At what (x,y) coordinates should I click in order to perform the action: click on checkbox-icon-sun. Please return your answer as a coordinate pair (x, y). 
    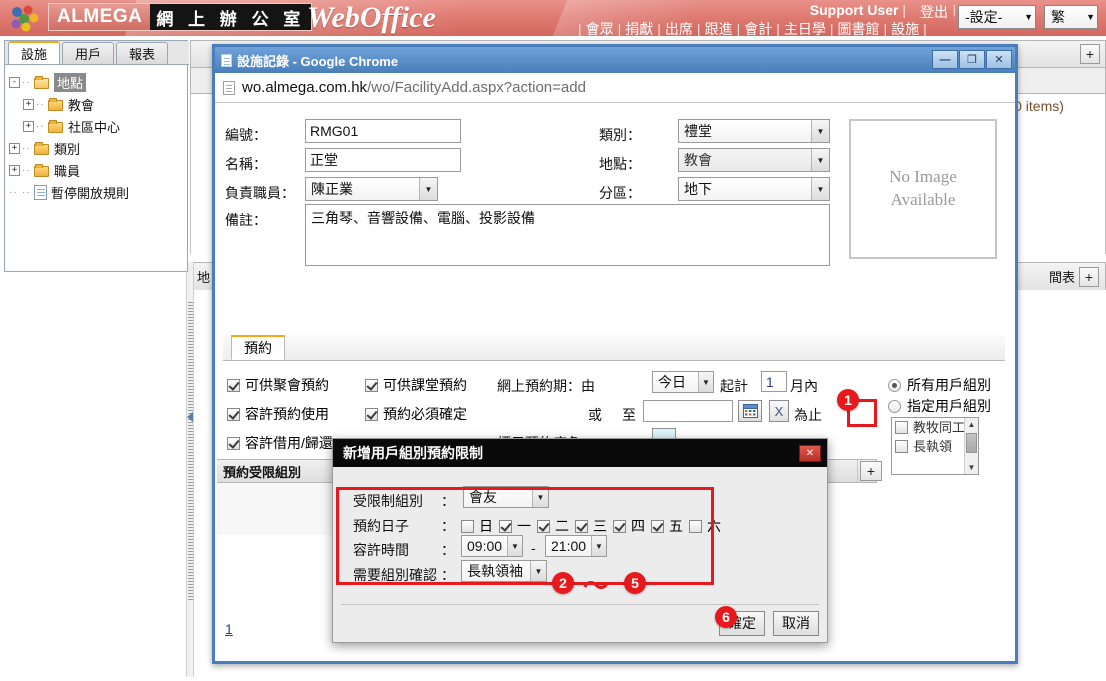
    Looking at the image, I should click on (467, 526).